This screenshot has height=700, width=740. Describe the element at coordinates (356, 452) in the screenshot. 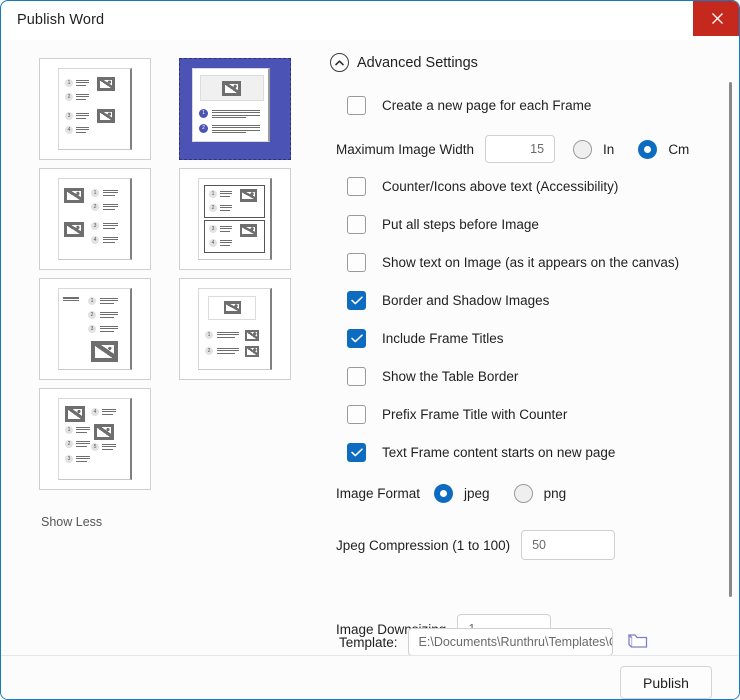

I see `checkbox-text-frame-content-starts-on-new-page` at that location.